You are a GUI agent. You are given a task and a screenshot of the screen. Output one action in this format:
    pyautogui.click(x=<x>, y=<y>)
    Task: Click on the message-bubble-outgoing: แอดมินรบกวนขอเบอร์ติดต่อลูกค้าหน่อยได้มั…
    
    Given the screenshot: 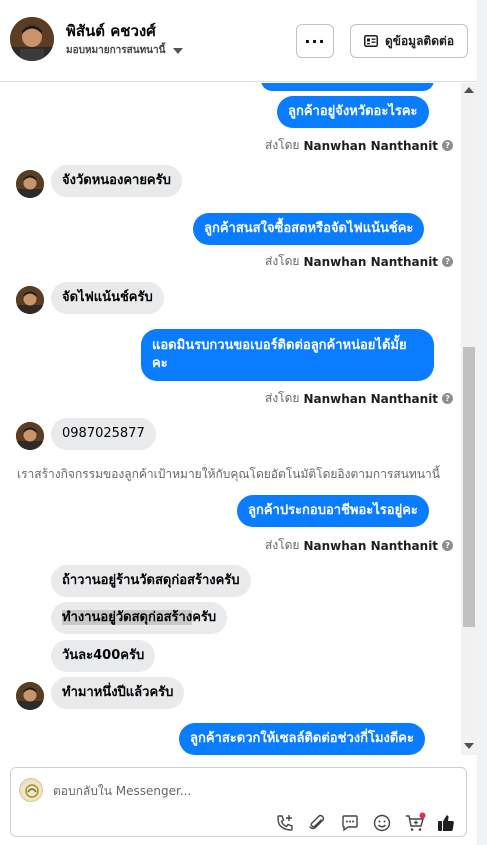 What is the action you would take?
    pyautogui.click(x=287, y=355)
    